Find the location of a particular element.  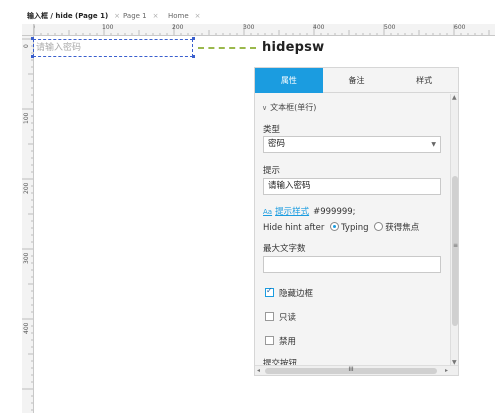

checkbox-disabled: 禁用 is located at coordinates (280, 341).